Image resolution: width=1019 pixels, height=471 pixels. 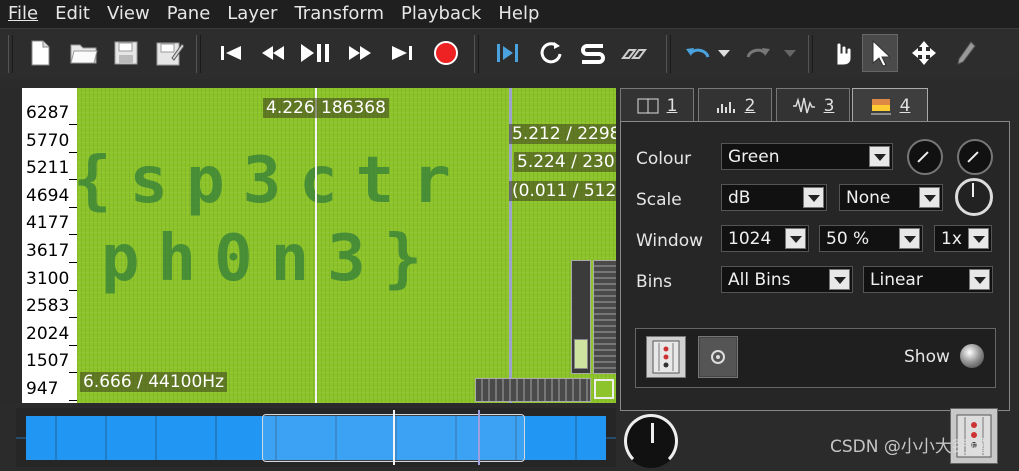 I want to click on y-tick-label: 3617, so click(x=49, y=250).